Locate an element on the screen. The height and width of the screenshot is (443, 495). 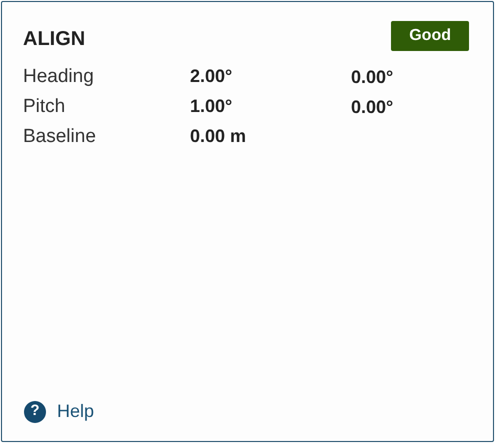
row-value: 2.00° is located at coordinates (211, 76).